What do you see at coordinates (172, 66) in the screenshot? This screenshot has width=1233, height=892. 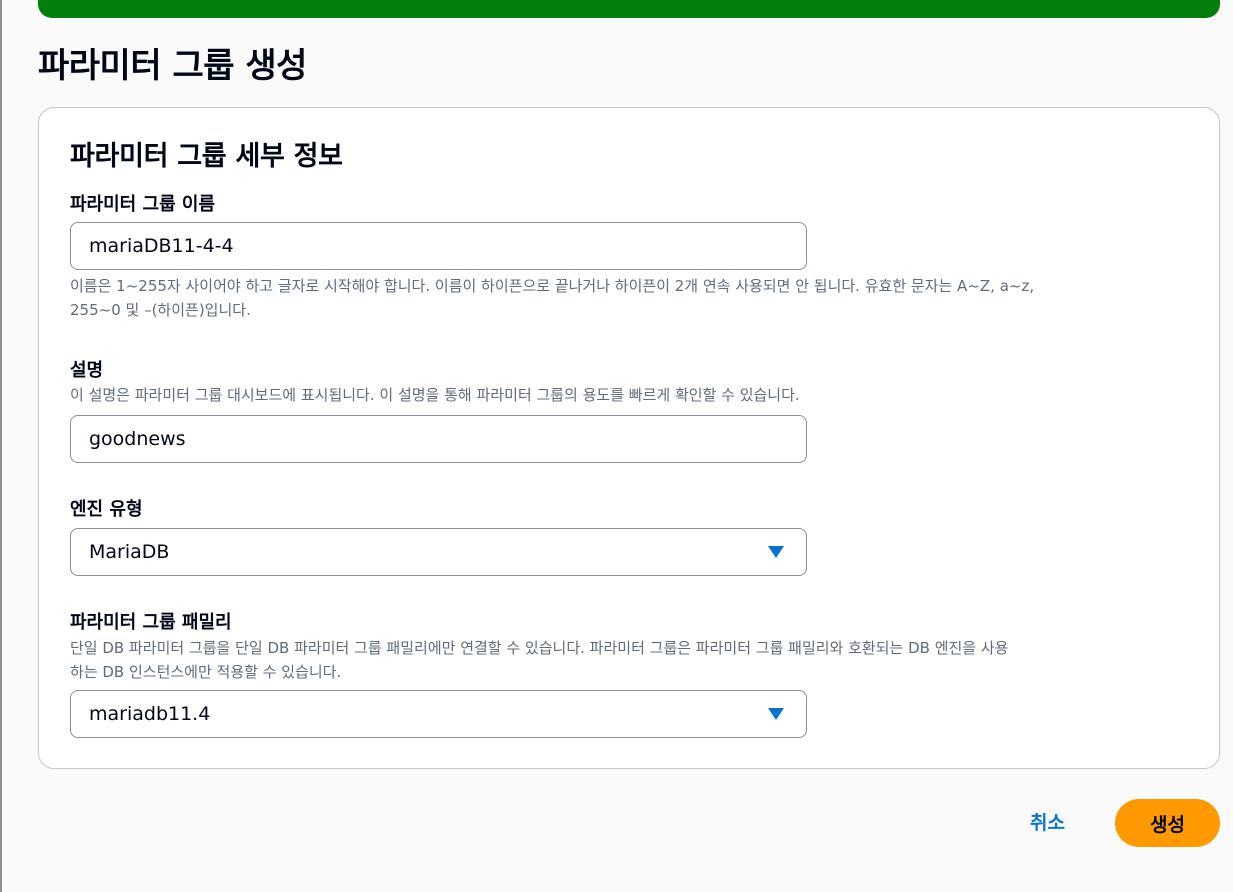 I see `page-title: 파라미터 그룹 생성` at bounding box center [172, 66].